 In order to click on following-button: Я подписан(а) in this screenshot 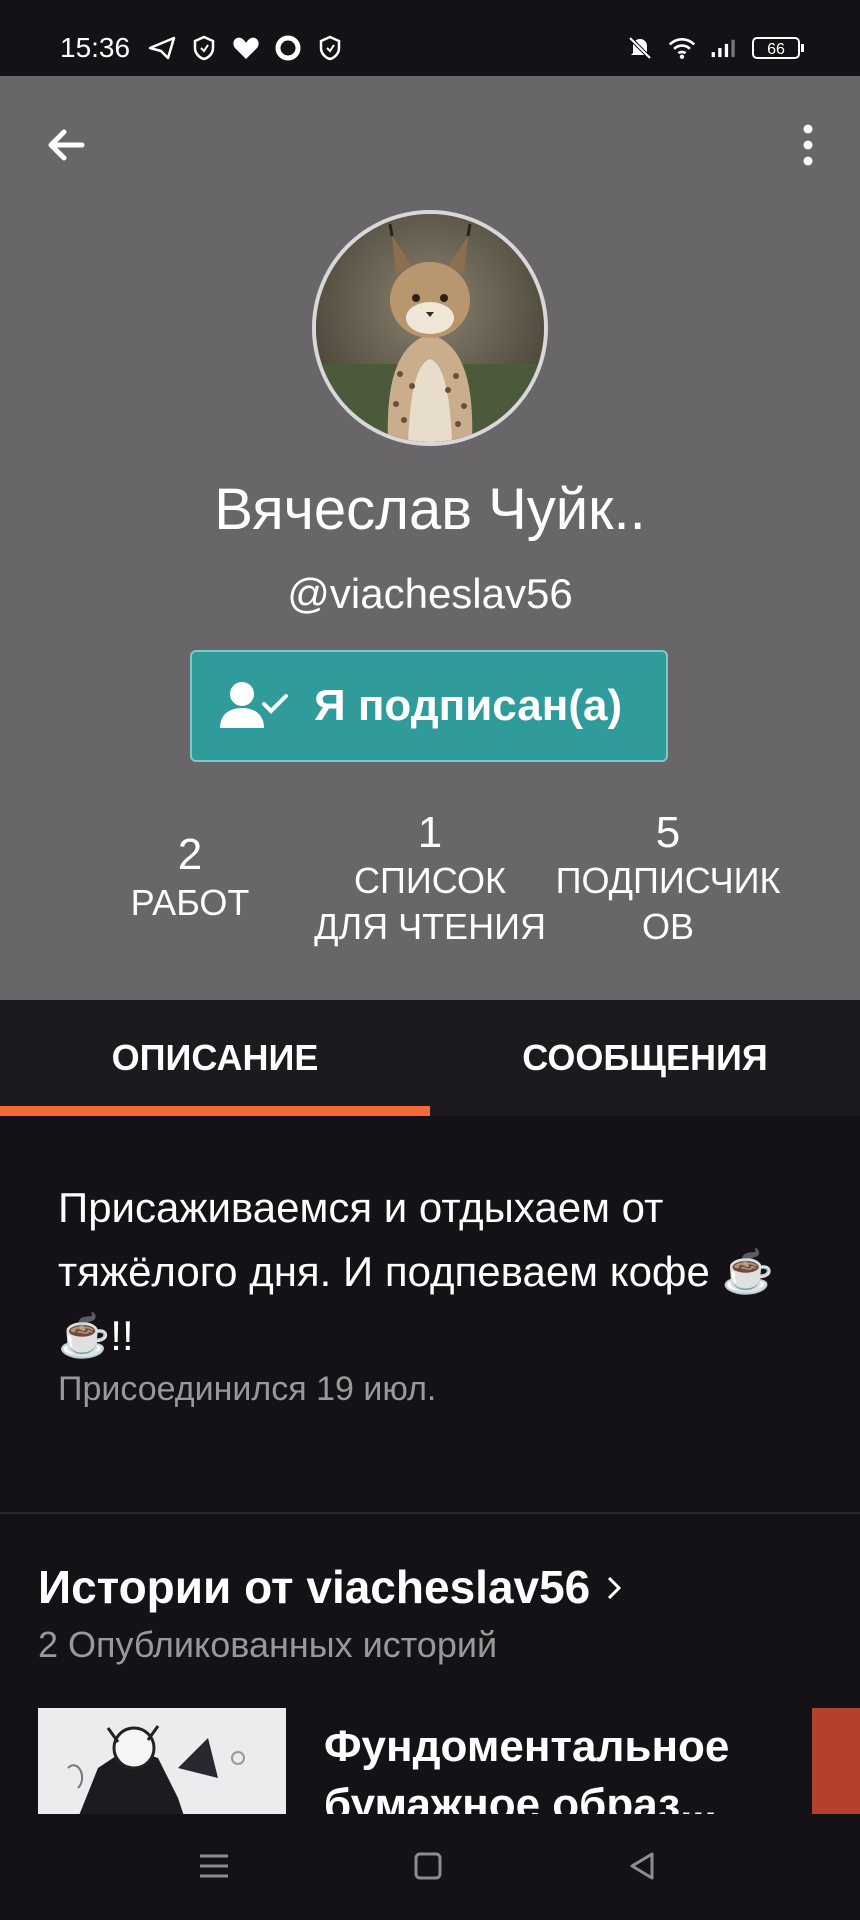, I will do `click(429, 706)`.